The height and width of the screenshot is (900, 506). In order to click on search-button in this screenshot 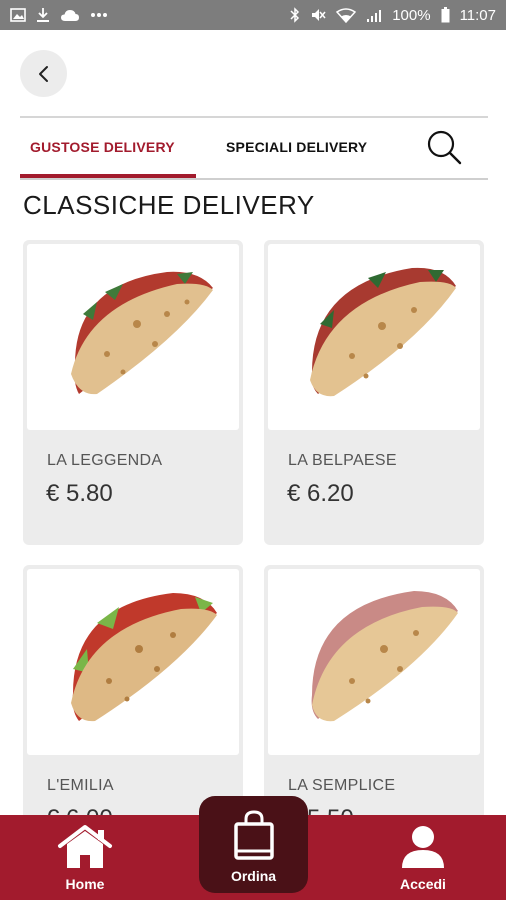, I will do `click(444, 148)`.